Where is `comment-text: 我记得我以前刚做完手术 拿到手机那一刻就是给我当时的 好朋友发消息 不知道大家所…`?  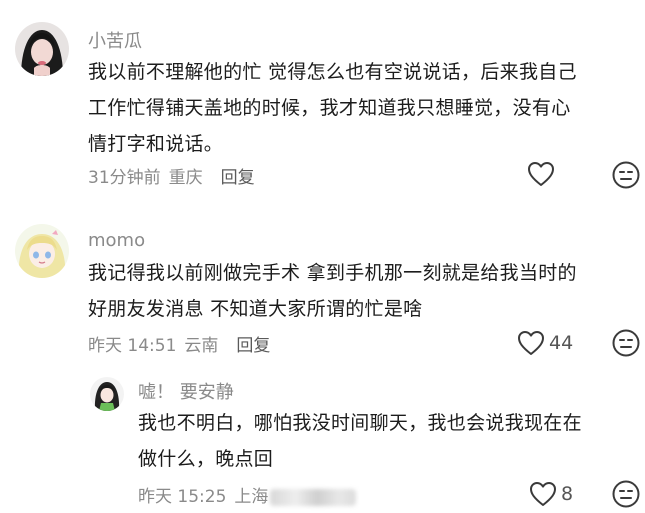 comment-text: 我记得我以前刚做完手术 拿到手机那一刻就是给我当时的 好朋友发消息 不知道大家所… is located at coordinates (332, 291).